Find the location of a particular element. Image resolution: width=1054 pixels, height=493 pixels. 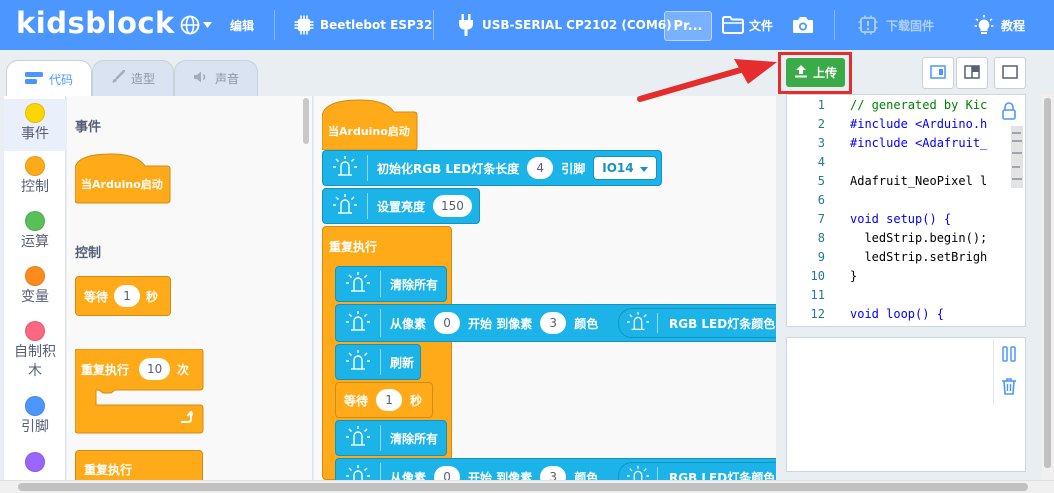

upload-label: 上传 is located at coordinates (824, 73).